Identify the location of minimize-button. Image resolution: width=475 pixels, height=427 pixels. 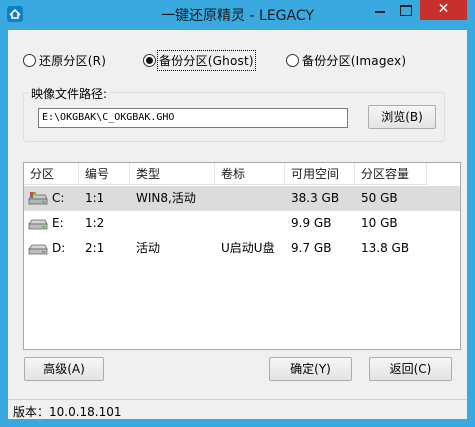
(380, 10).